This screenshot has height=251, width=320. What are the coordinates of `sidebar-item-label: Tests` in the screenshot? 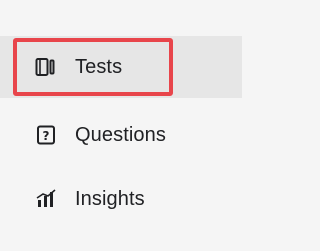 It's located at (99, 67).